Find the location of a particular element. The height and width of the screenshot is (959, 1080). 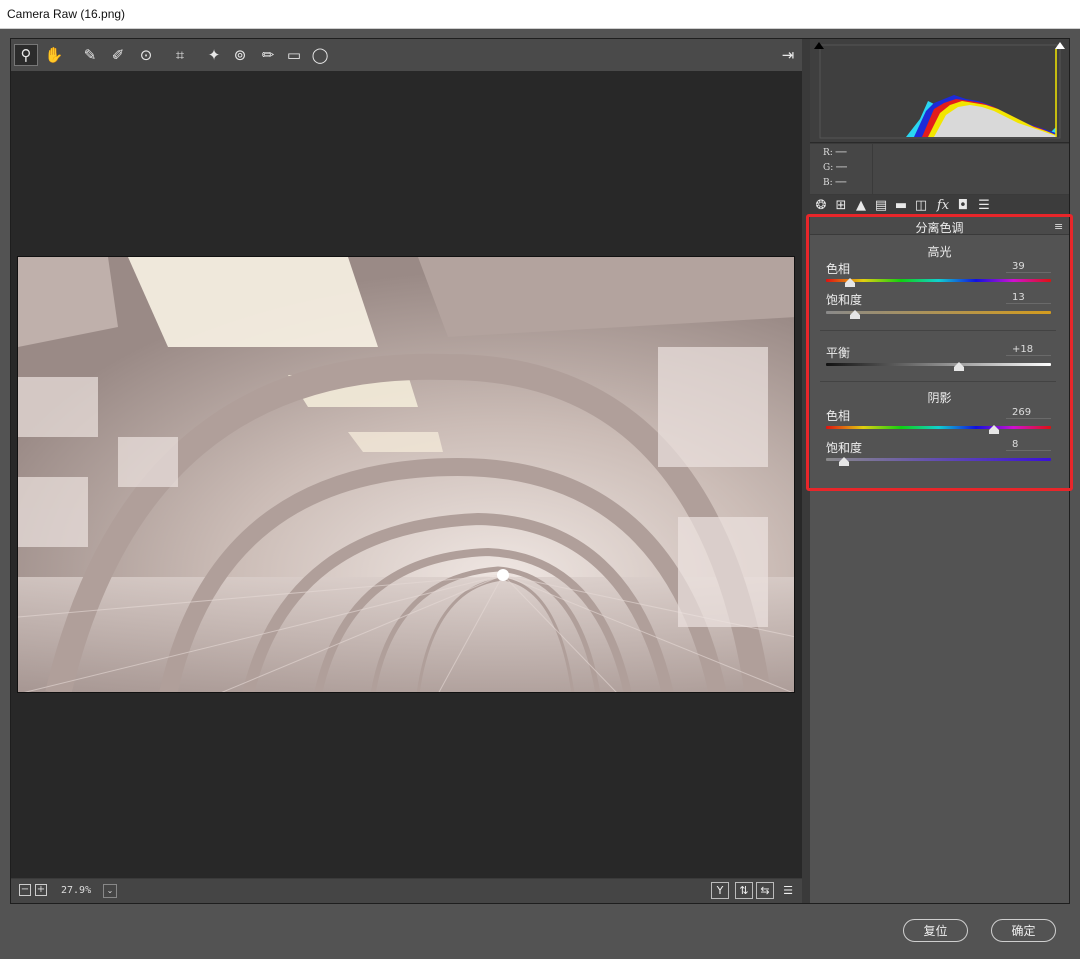

readout-g: G: ── is located at coordinates (835, 168).